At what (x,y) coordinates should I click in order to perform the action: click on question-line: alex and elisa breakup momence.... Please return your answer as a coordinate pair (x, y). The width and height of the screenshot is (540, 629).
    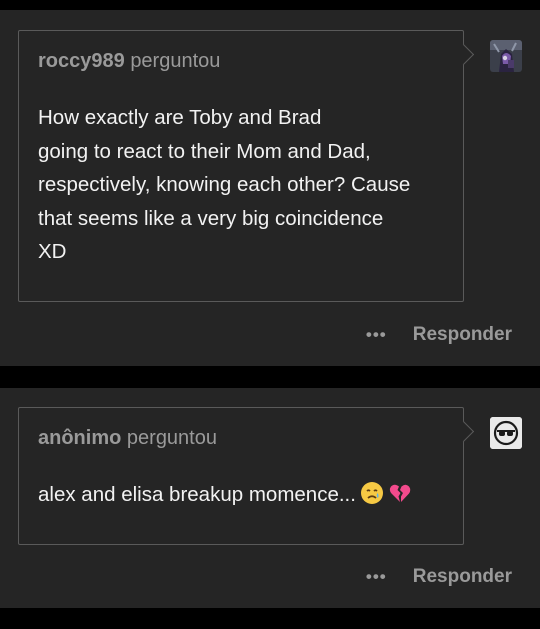
    Looking at the image, I should click on (197, 494).